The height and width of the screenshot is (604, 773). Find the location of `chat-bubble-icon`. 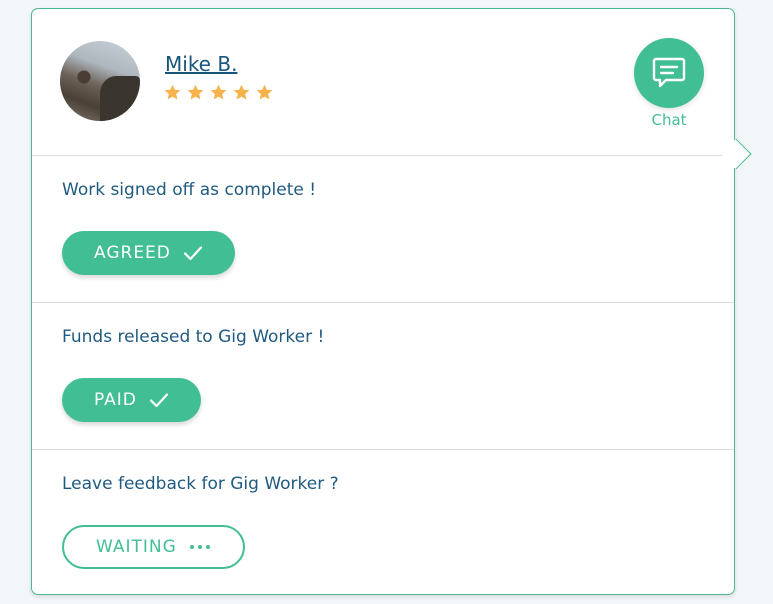

chat-bubble-icon is located at coordinates (669, 72).